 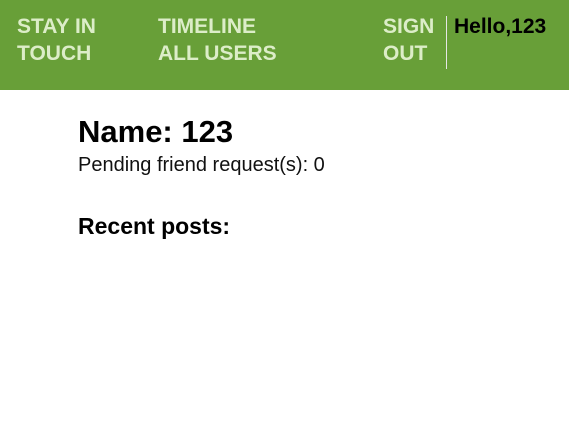 What do you see at coordinates (217, 26) in the screenshot?
I see `timeline-link: TIMELINE` at bounding box center [217, 26].